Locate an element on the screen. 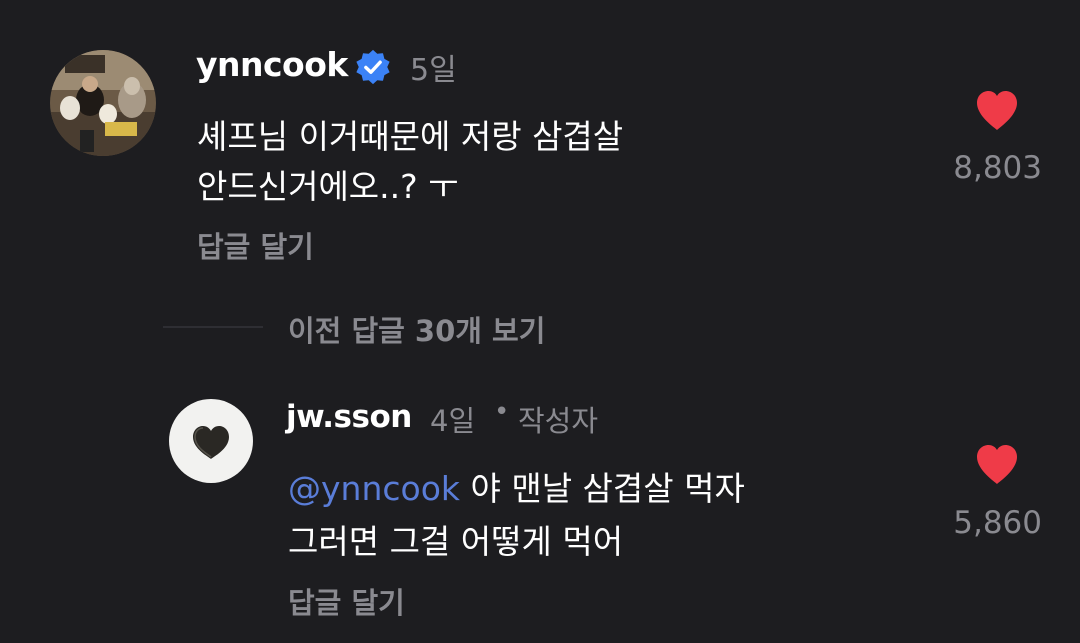 The image size is (1080, 643). verified-badge-icon is located at coordinates (373, 67).